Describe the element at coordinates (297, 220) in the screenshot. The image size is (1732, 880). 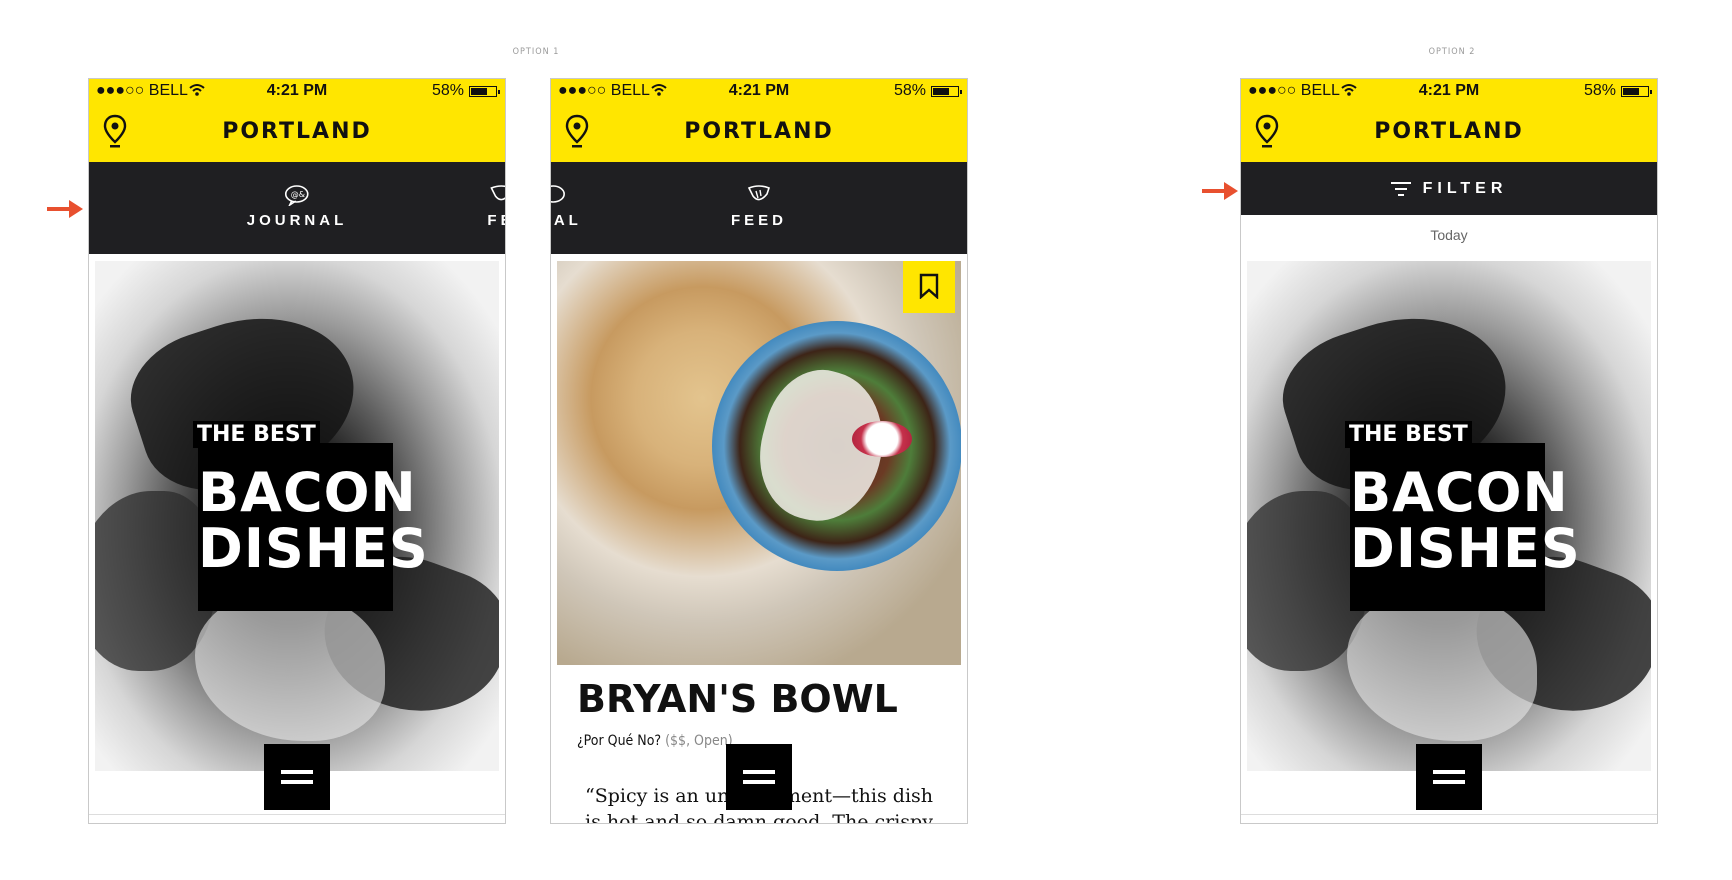
I see `tab-label: JOURNAL` at that location.